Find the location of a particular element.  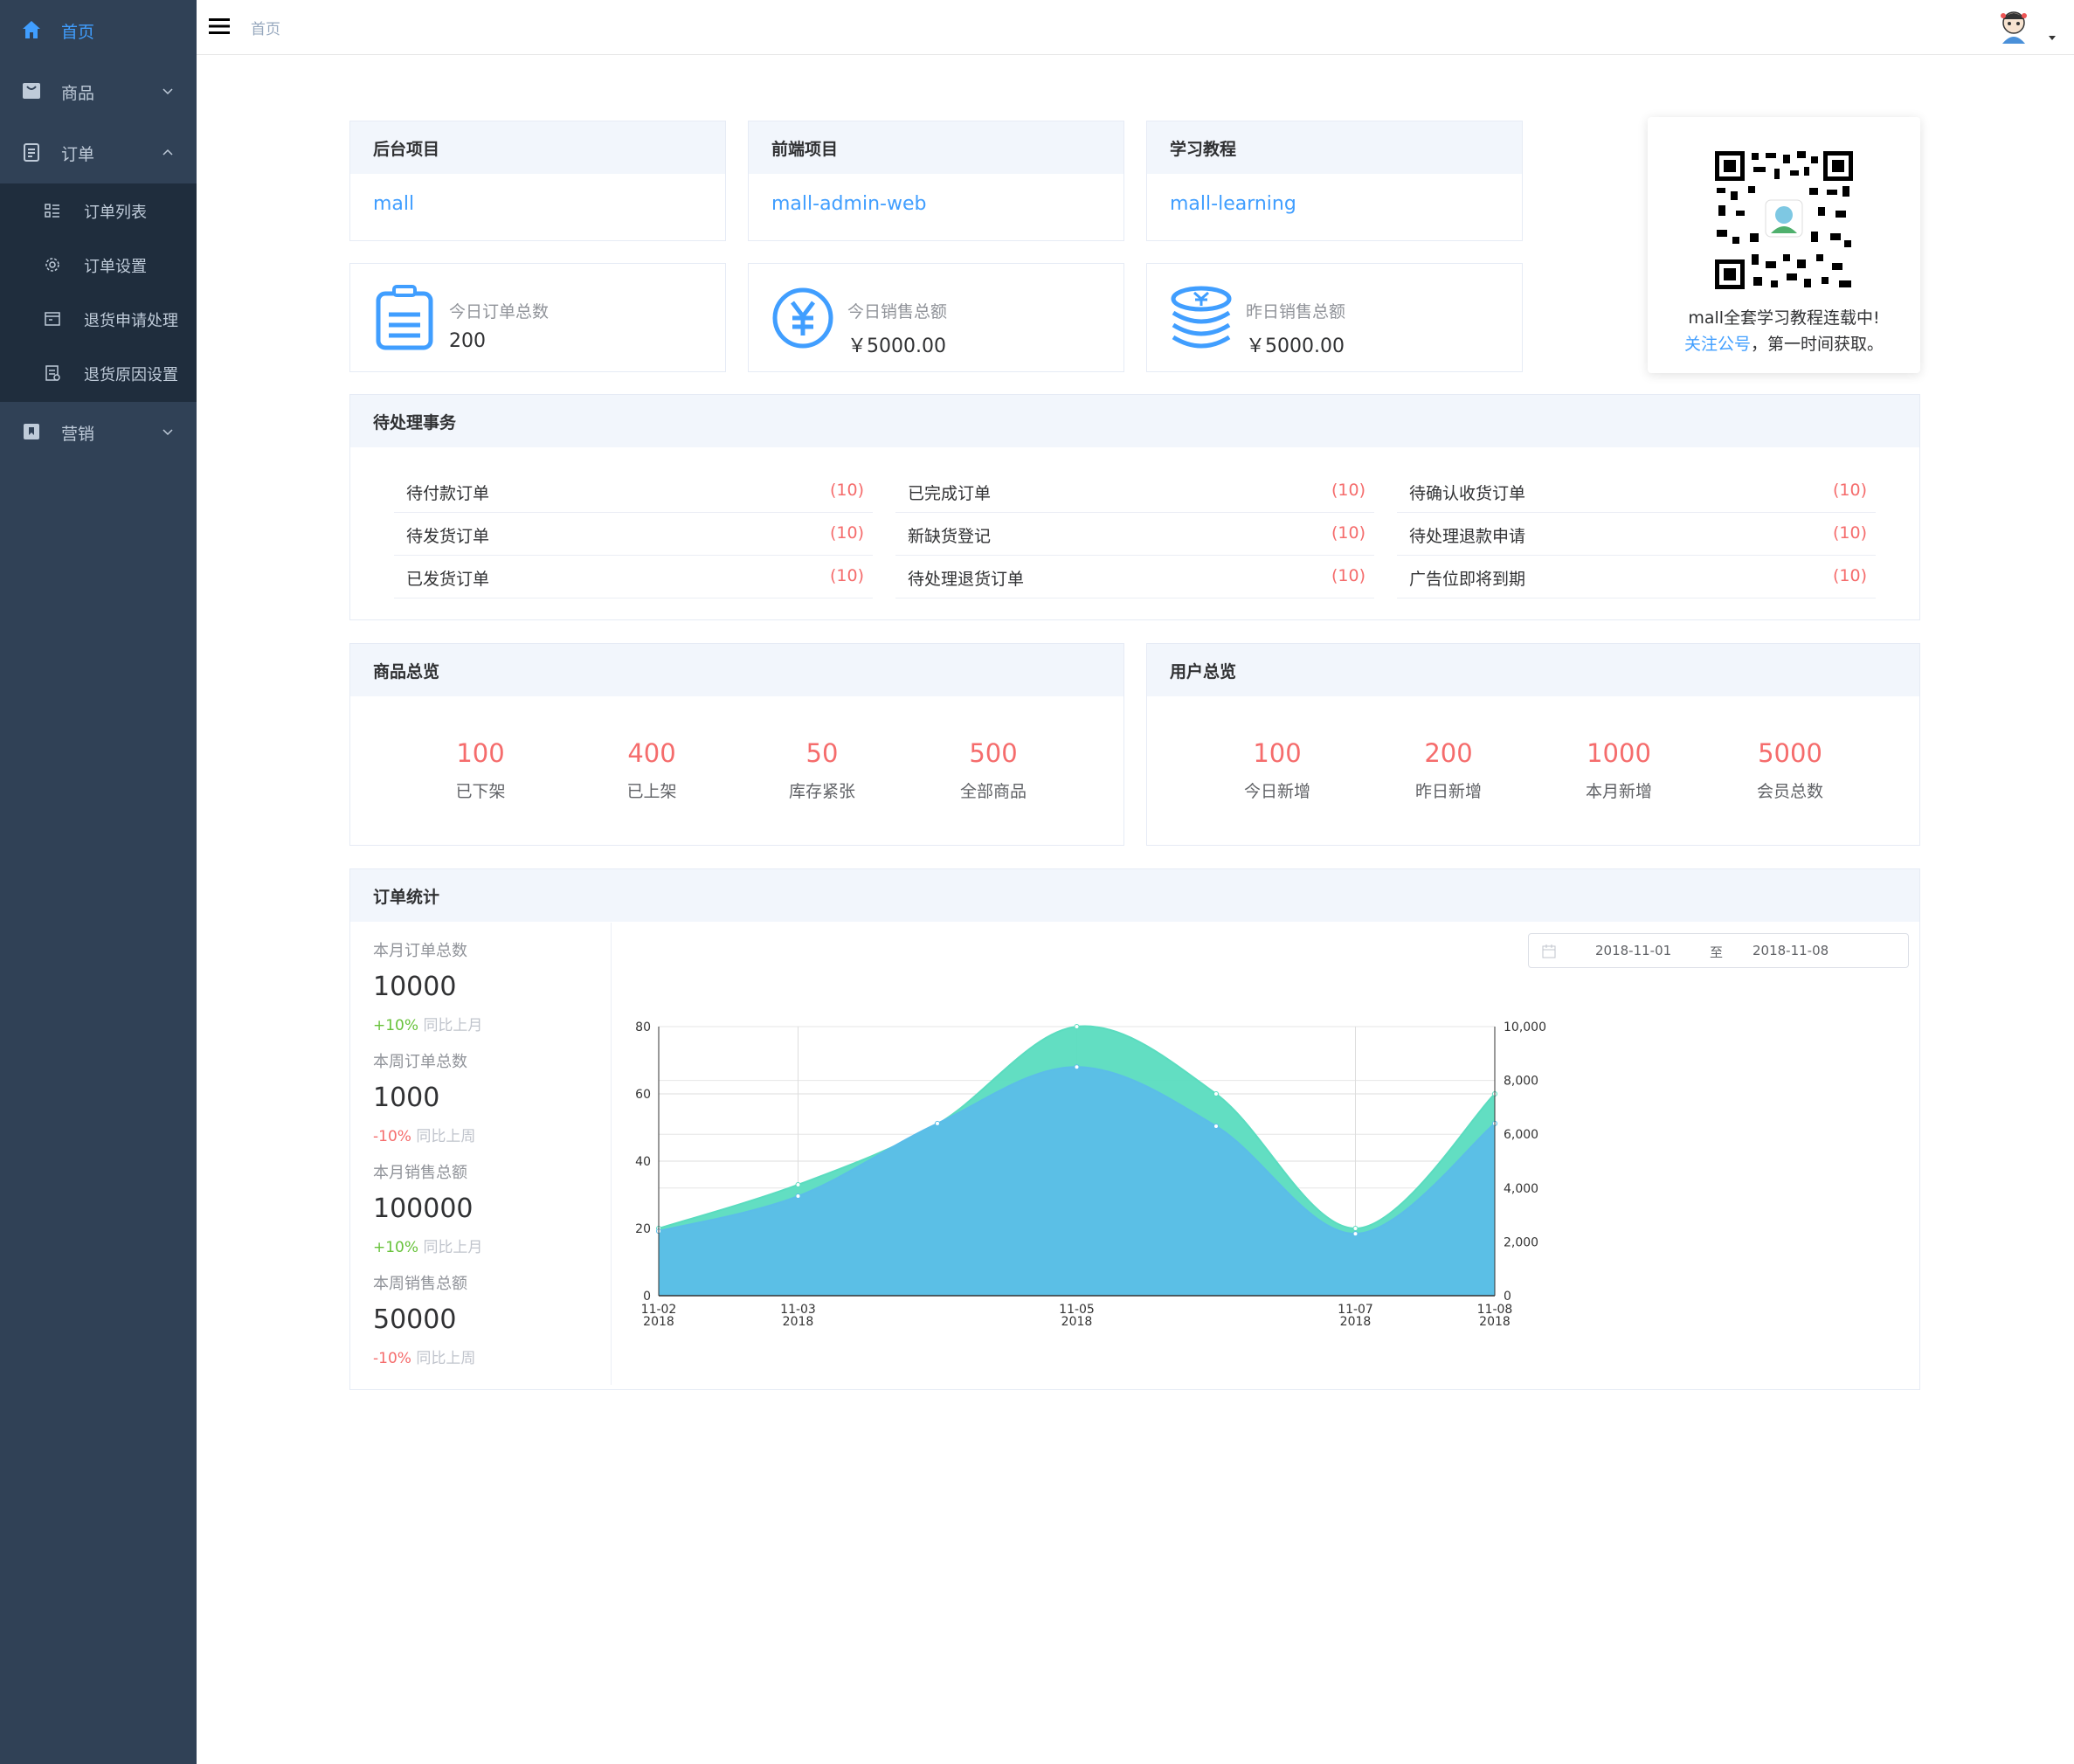

todo-item: 待付款订单 (10) is located at coordinates (633, 491).